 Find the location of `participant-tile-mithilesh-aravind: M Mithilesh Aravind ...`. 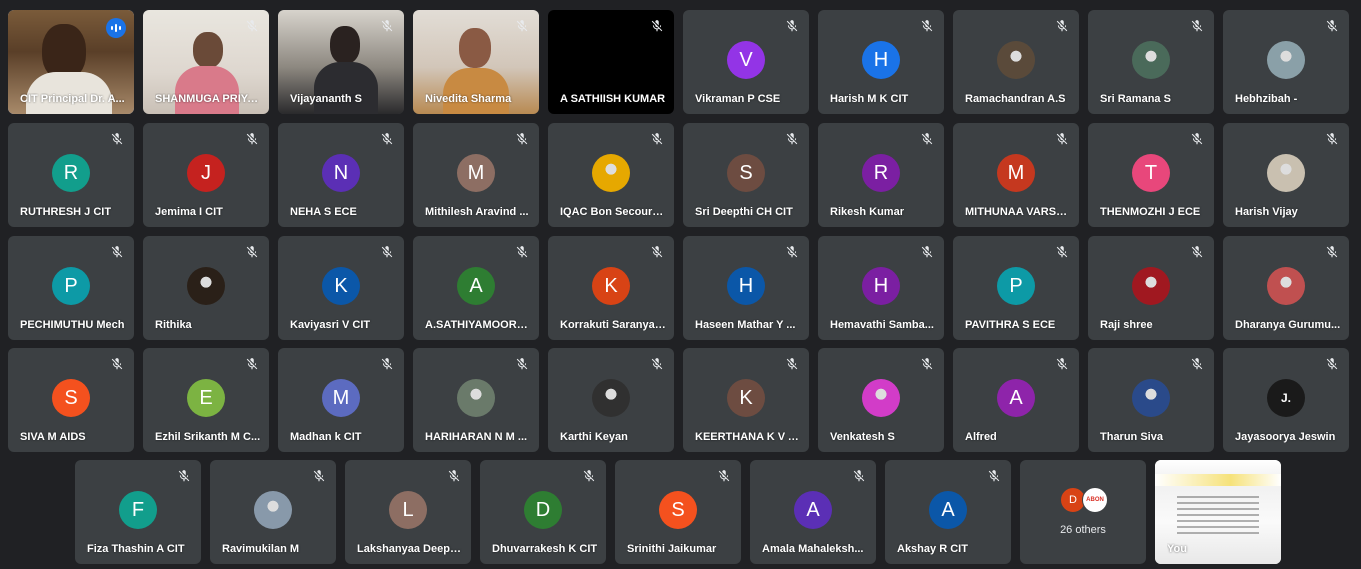

participant-tile-mithilesh-aravind: M Mithilesh Aravind ... is located at coordinates (476, 175).